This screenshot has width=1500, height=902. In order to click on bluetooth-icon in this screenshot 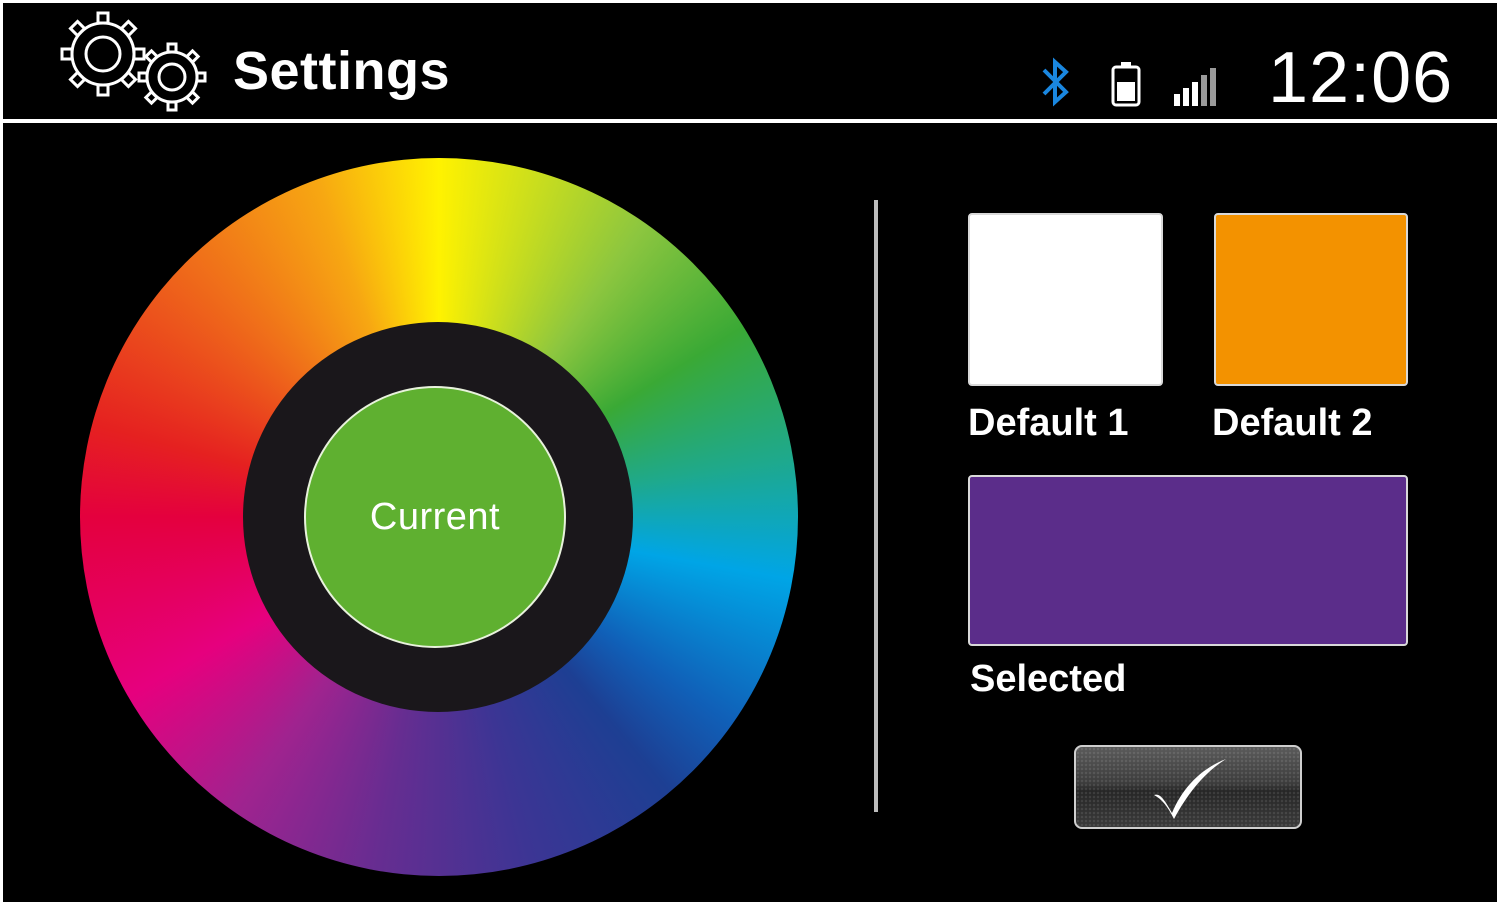, I will do `click(1055, 82)`.